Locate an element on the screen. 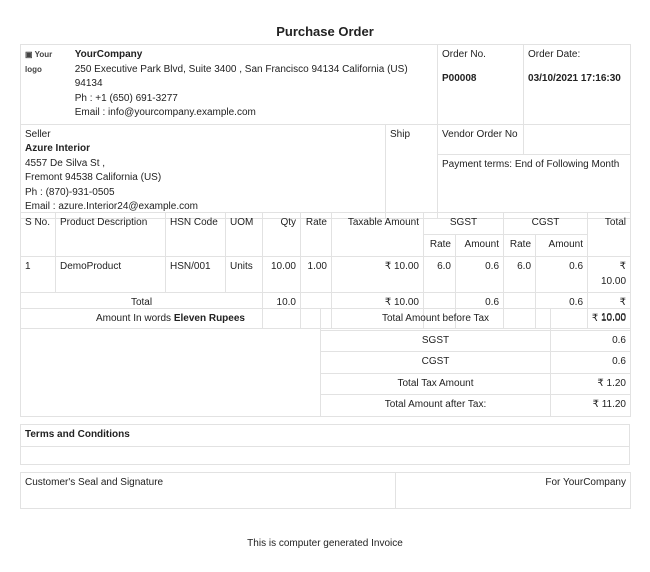 The height and width of the screenshot is (572, 650). cell-cgst-rate: 6.0 is located at coordinates (520, 274).